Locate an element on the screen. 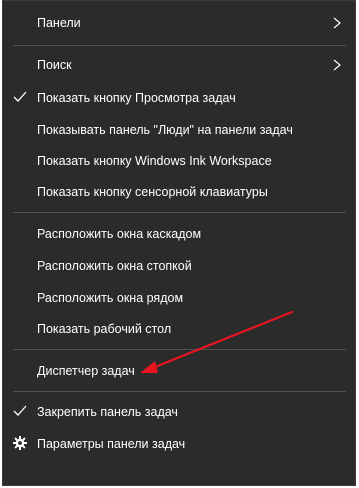 Image resolution: width=359 pixels, height=488 pixels. gear-icon is located at coordinates (20, 443).